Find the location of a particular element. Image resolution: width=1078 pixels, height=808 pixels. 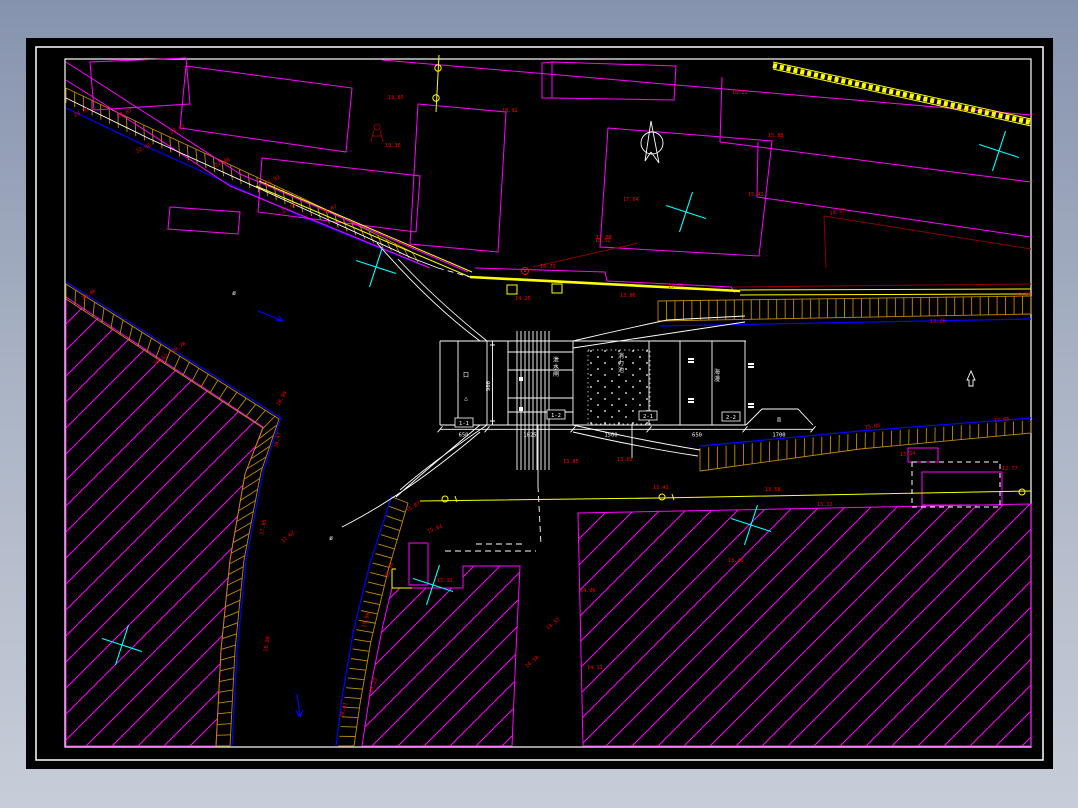

red-elevation-label: 16.73 is located at coordinates (548, 267).